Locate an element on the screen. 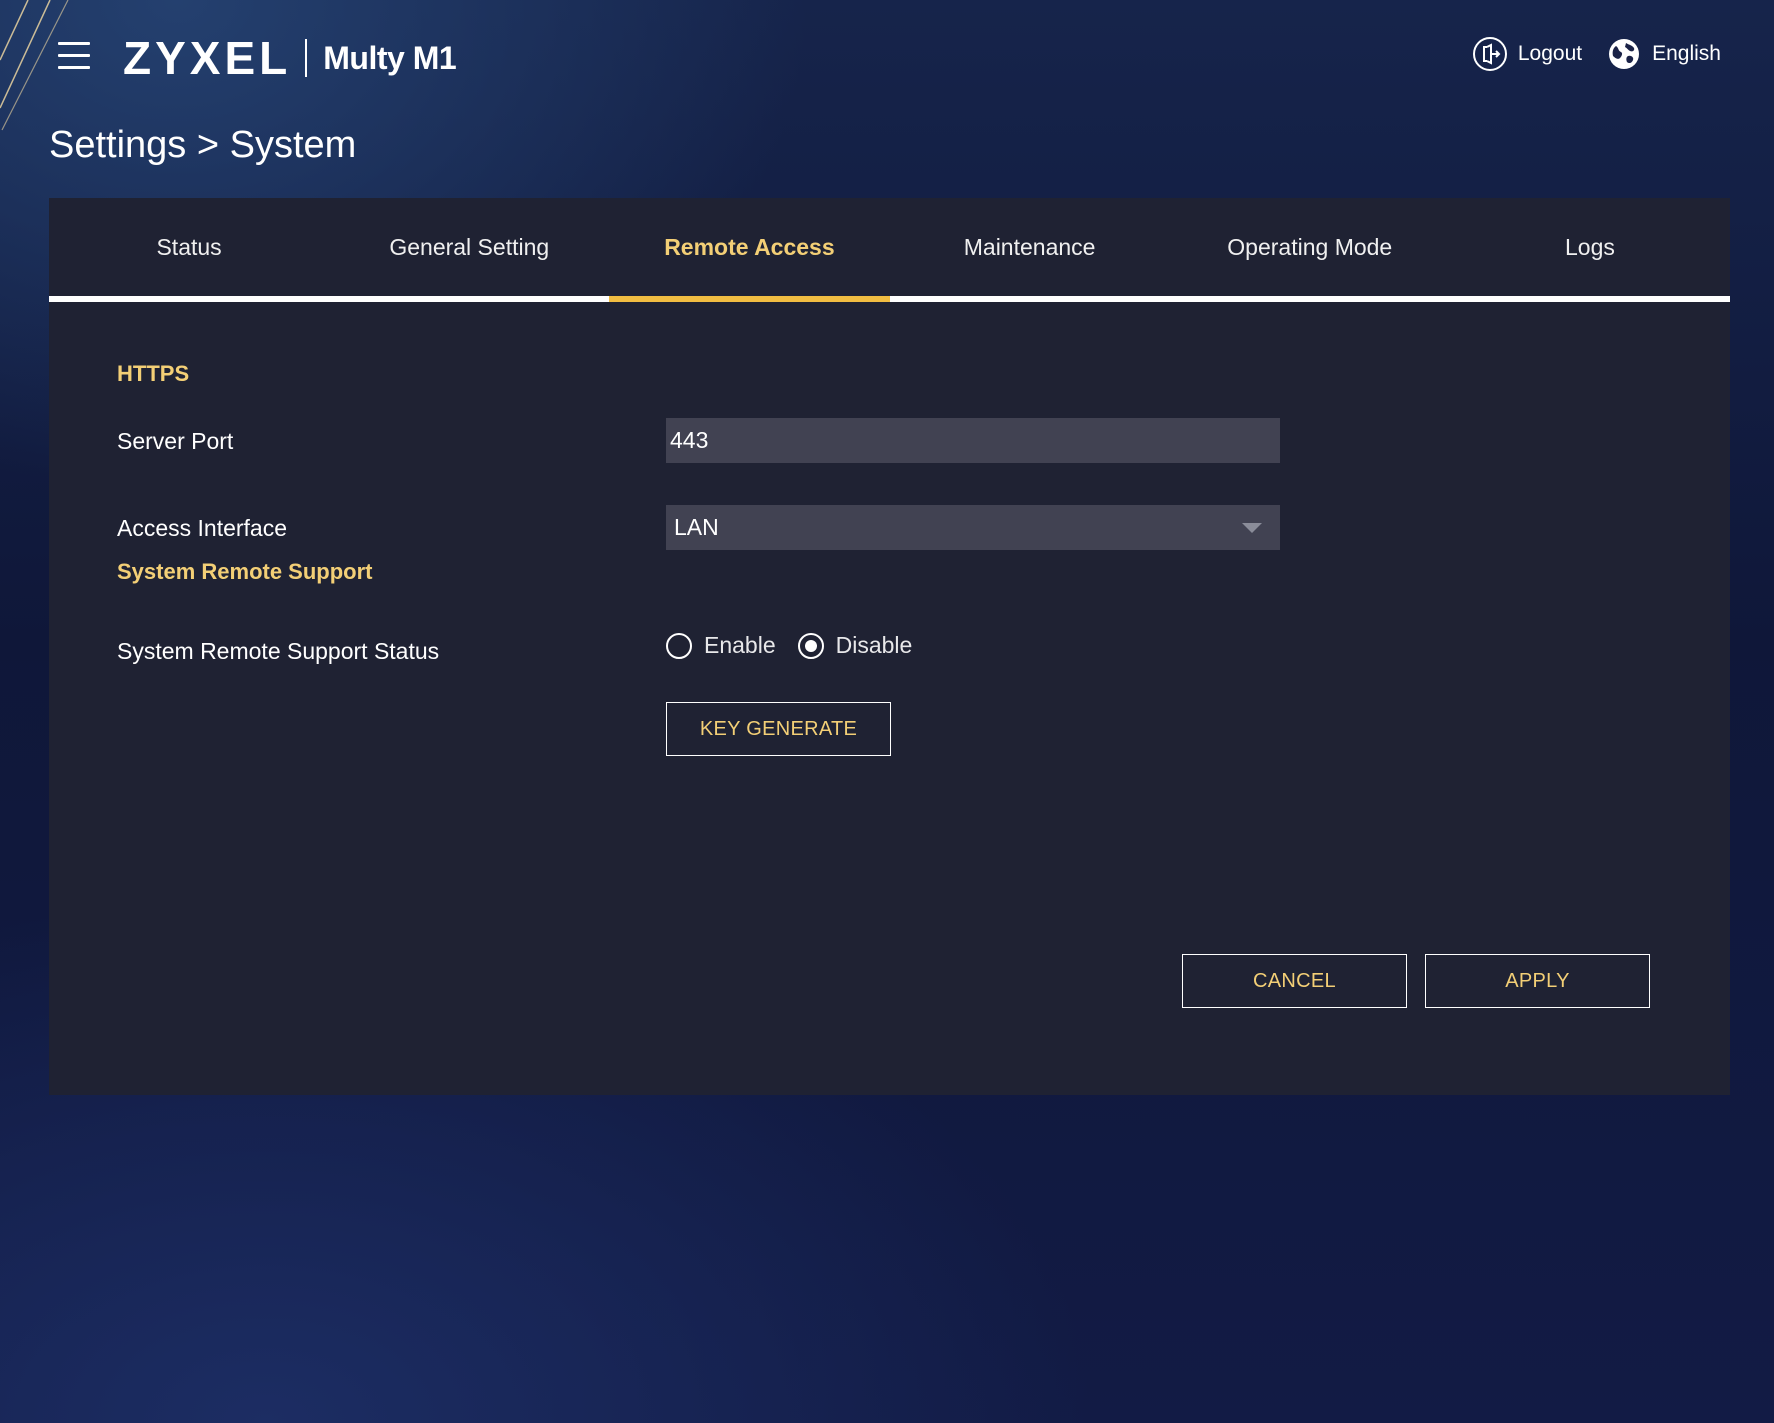  remote-support-radio-group: Enable Disable is located at coordinates (789, 645).